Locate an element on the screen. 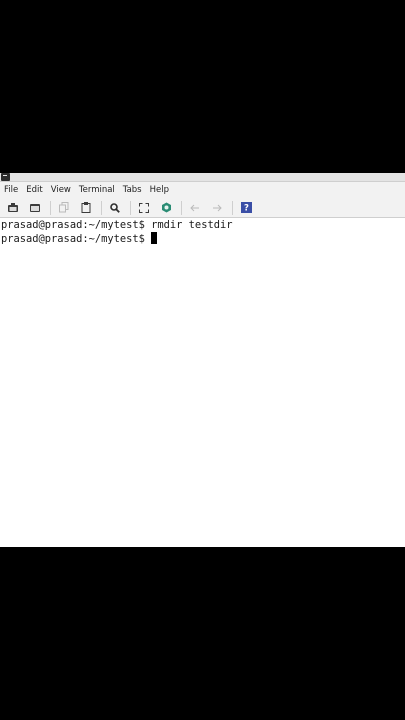 Image resolution: width=405 pixels, height=720 pixels. forward-button is located at coordinates (217, 208).